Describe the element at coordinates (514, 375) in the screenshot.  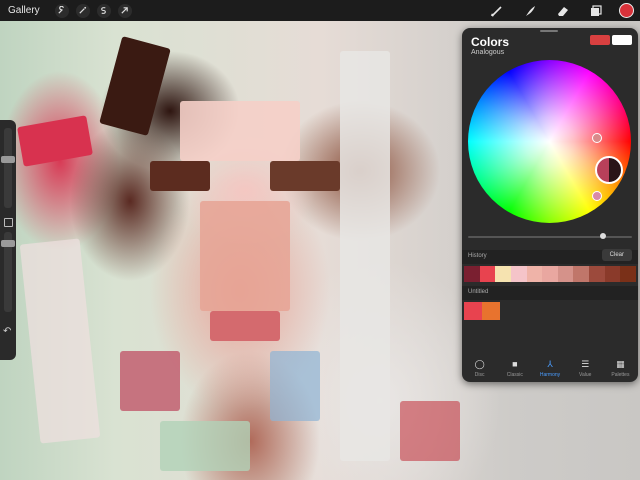
I see `tab-label: Classic` at that location.